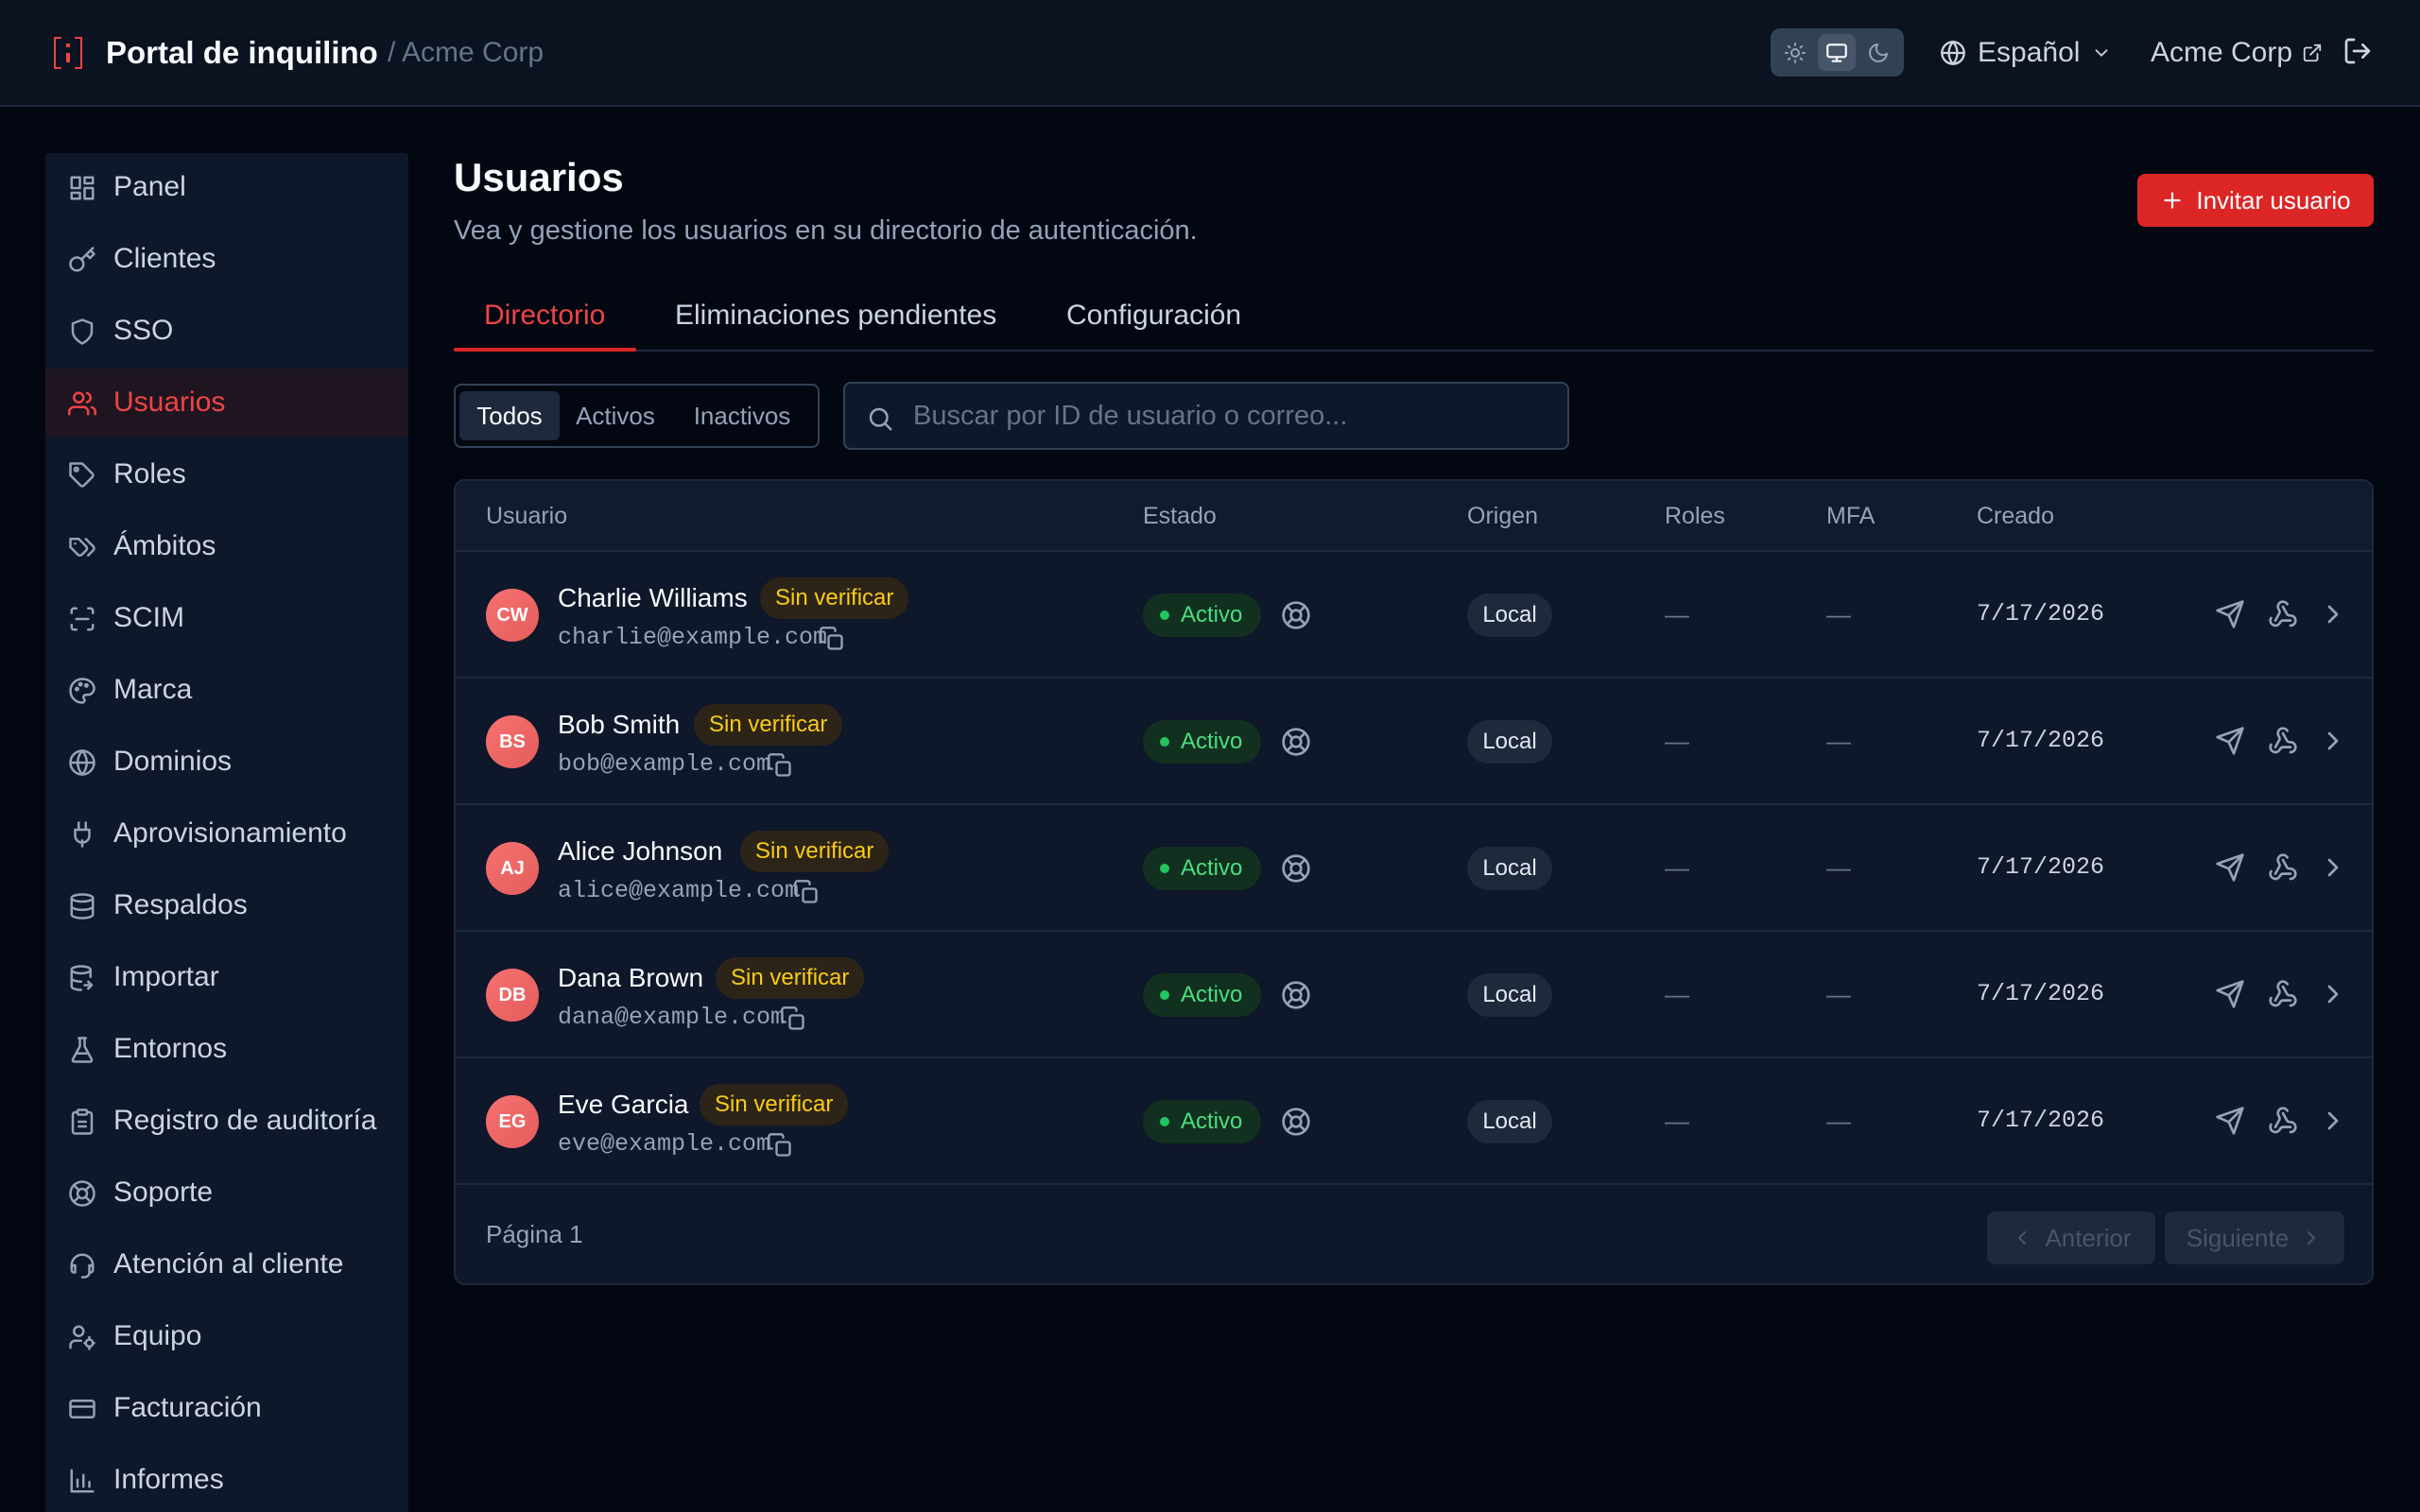 This screenshot has width=2420, height=1512. I want to click on system-theme-button, so click(1837, 52).